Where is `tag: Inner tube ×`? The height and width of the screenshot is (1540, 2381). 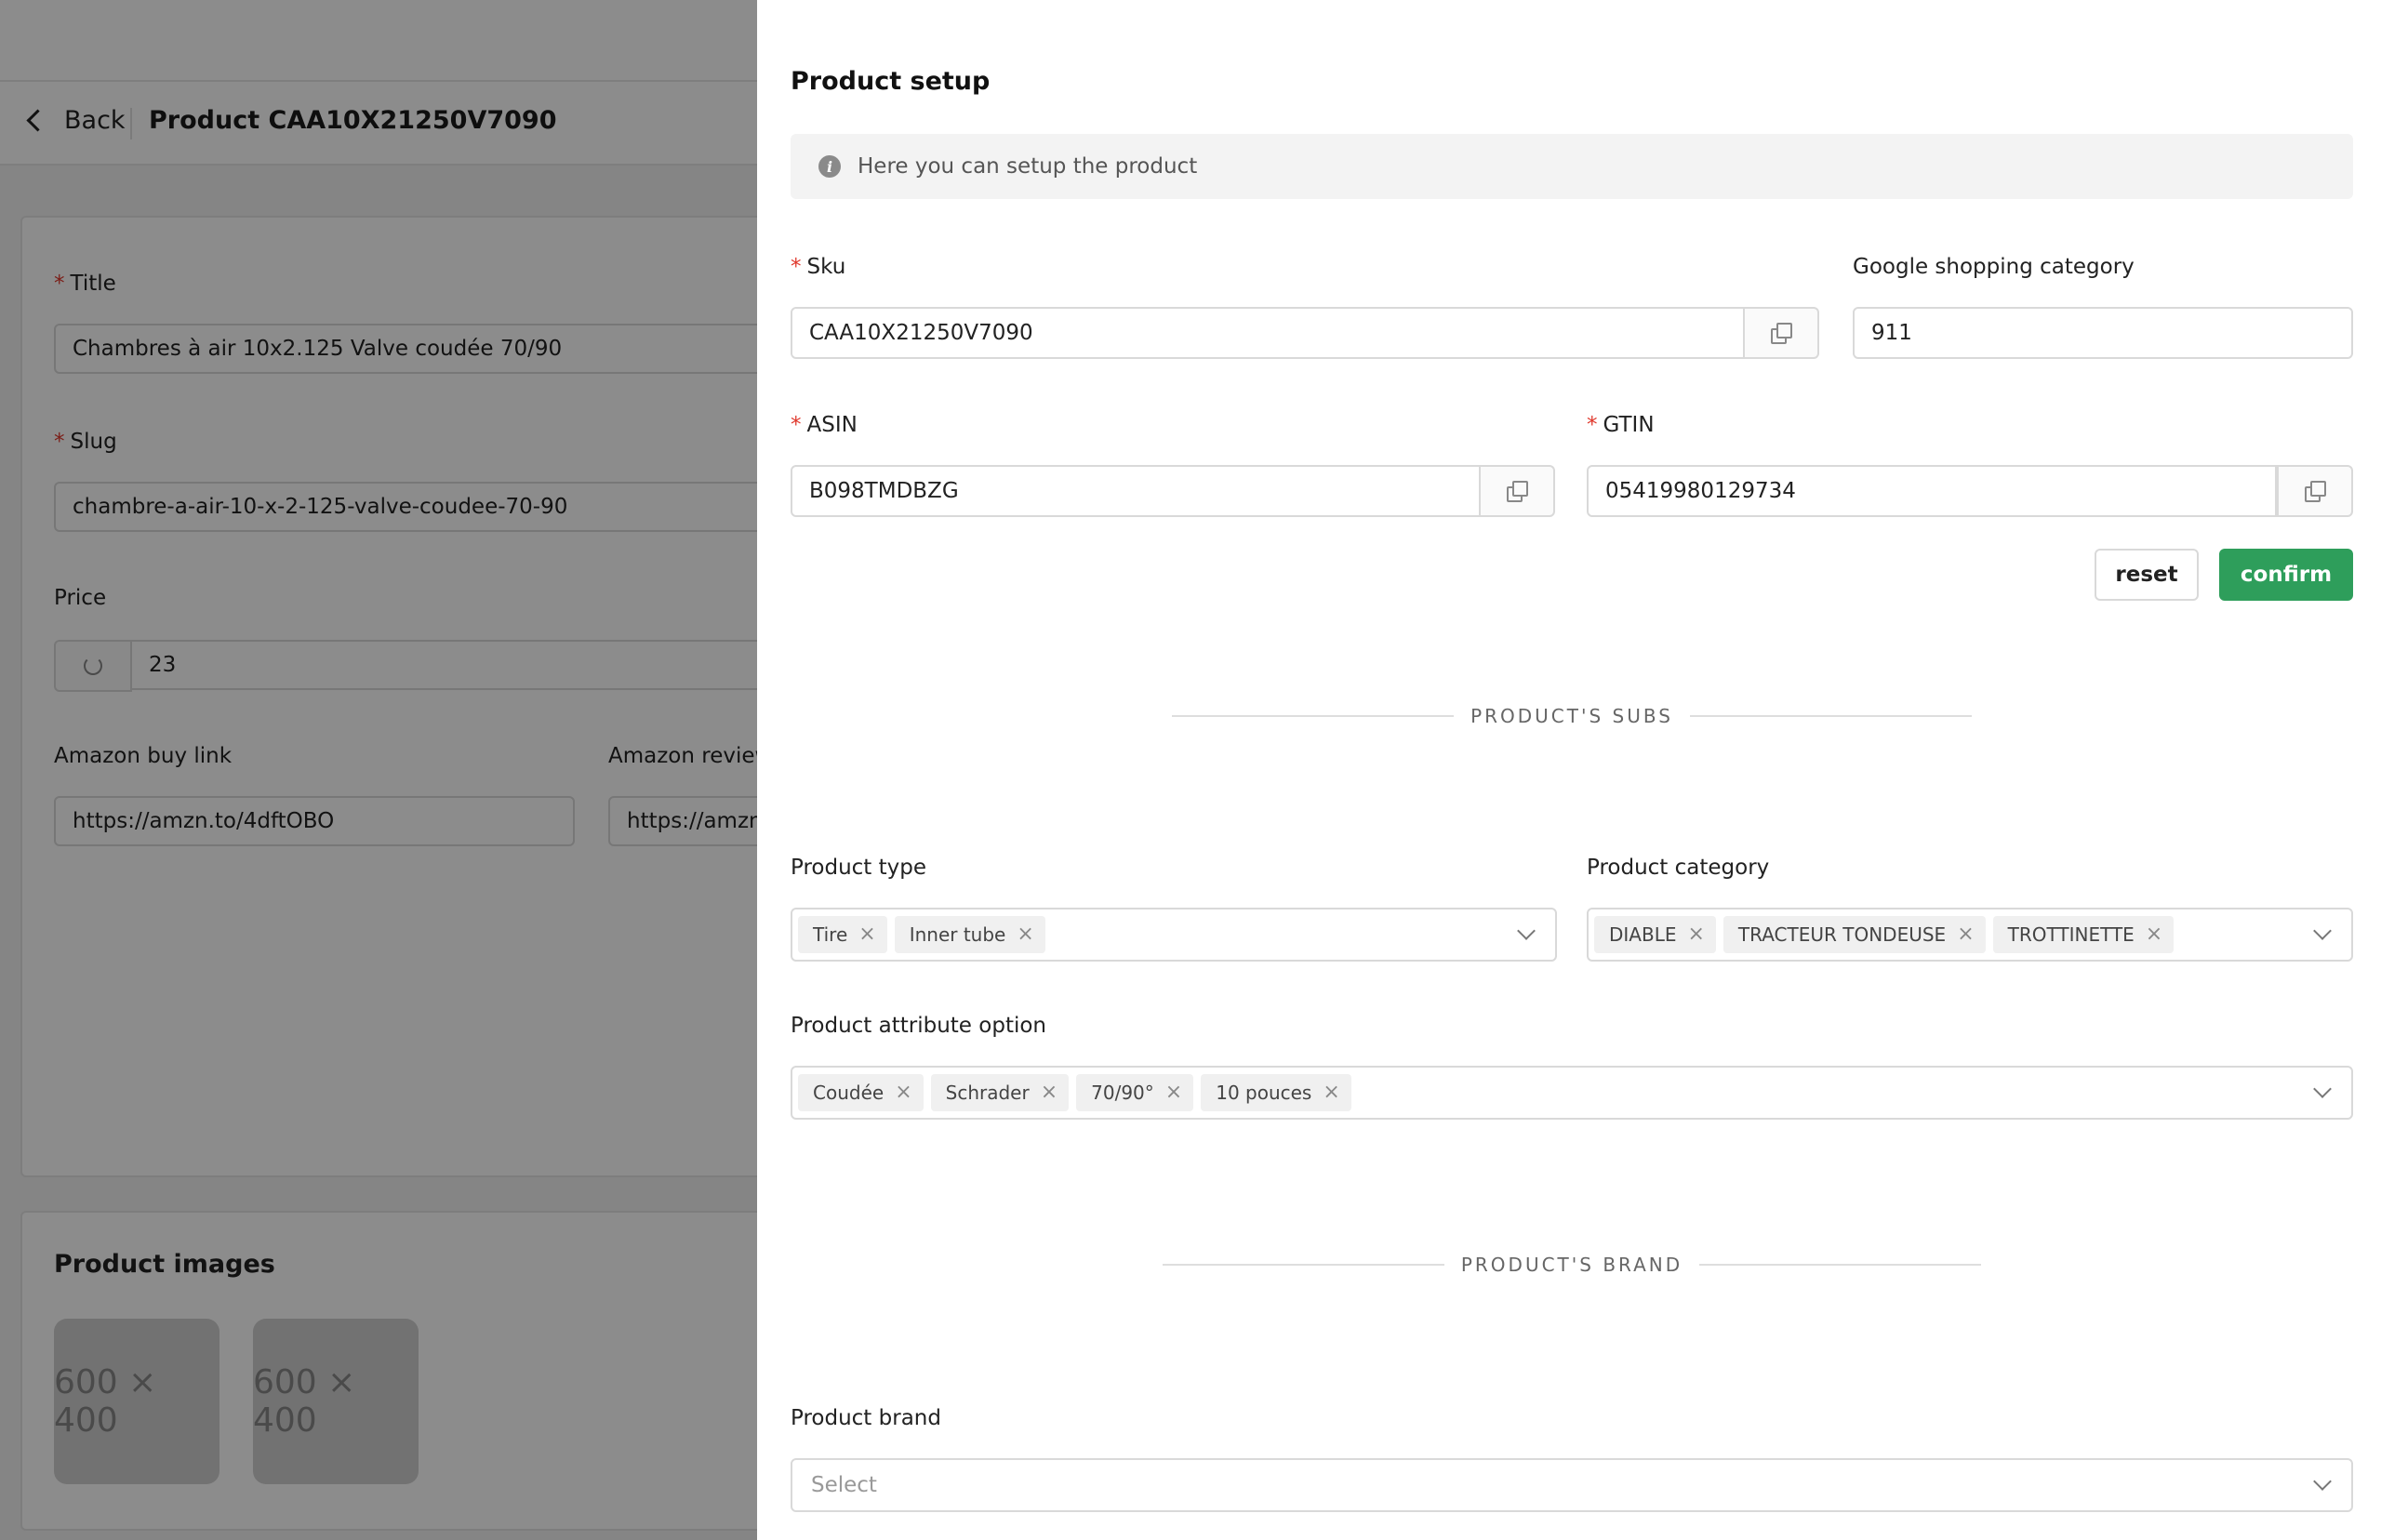
tag: Inner tube × is located at coordinates (970, 934).